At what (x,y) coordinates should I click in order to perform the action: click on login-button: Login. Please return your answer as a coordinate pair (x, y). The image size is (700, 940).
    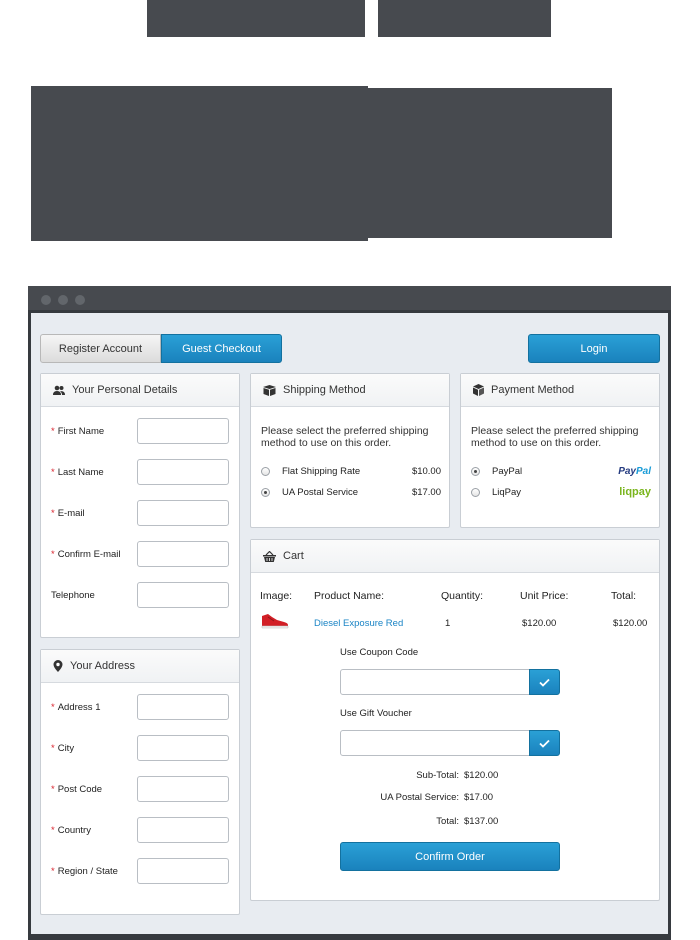
    Looking at the image, I should click on (594, 348).